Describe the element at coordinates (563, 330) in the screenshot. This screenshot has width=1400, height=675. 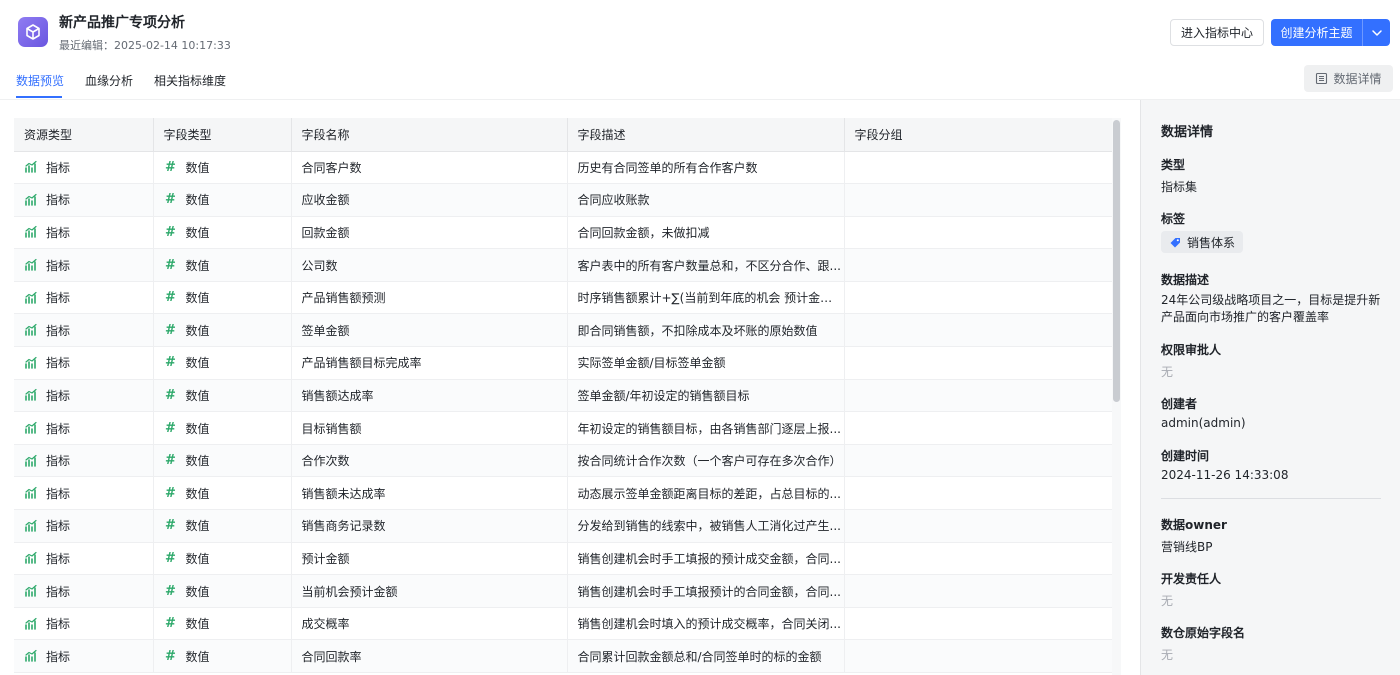
I see `table-row: 指标 # 数值 签单金额 即合同销售额，不扣除成本及坏账的原始数值` at that location.